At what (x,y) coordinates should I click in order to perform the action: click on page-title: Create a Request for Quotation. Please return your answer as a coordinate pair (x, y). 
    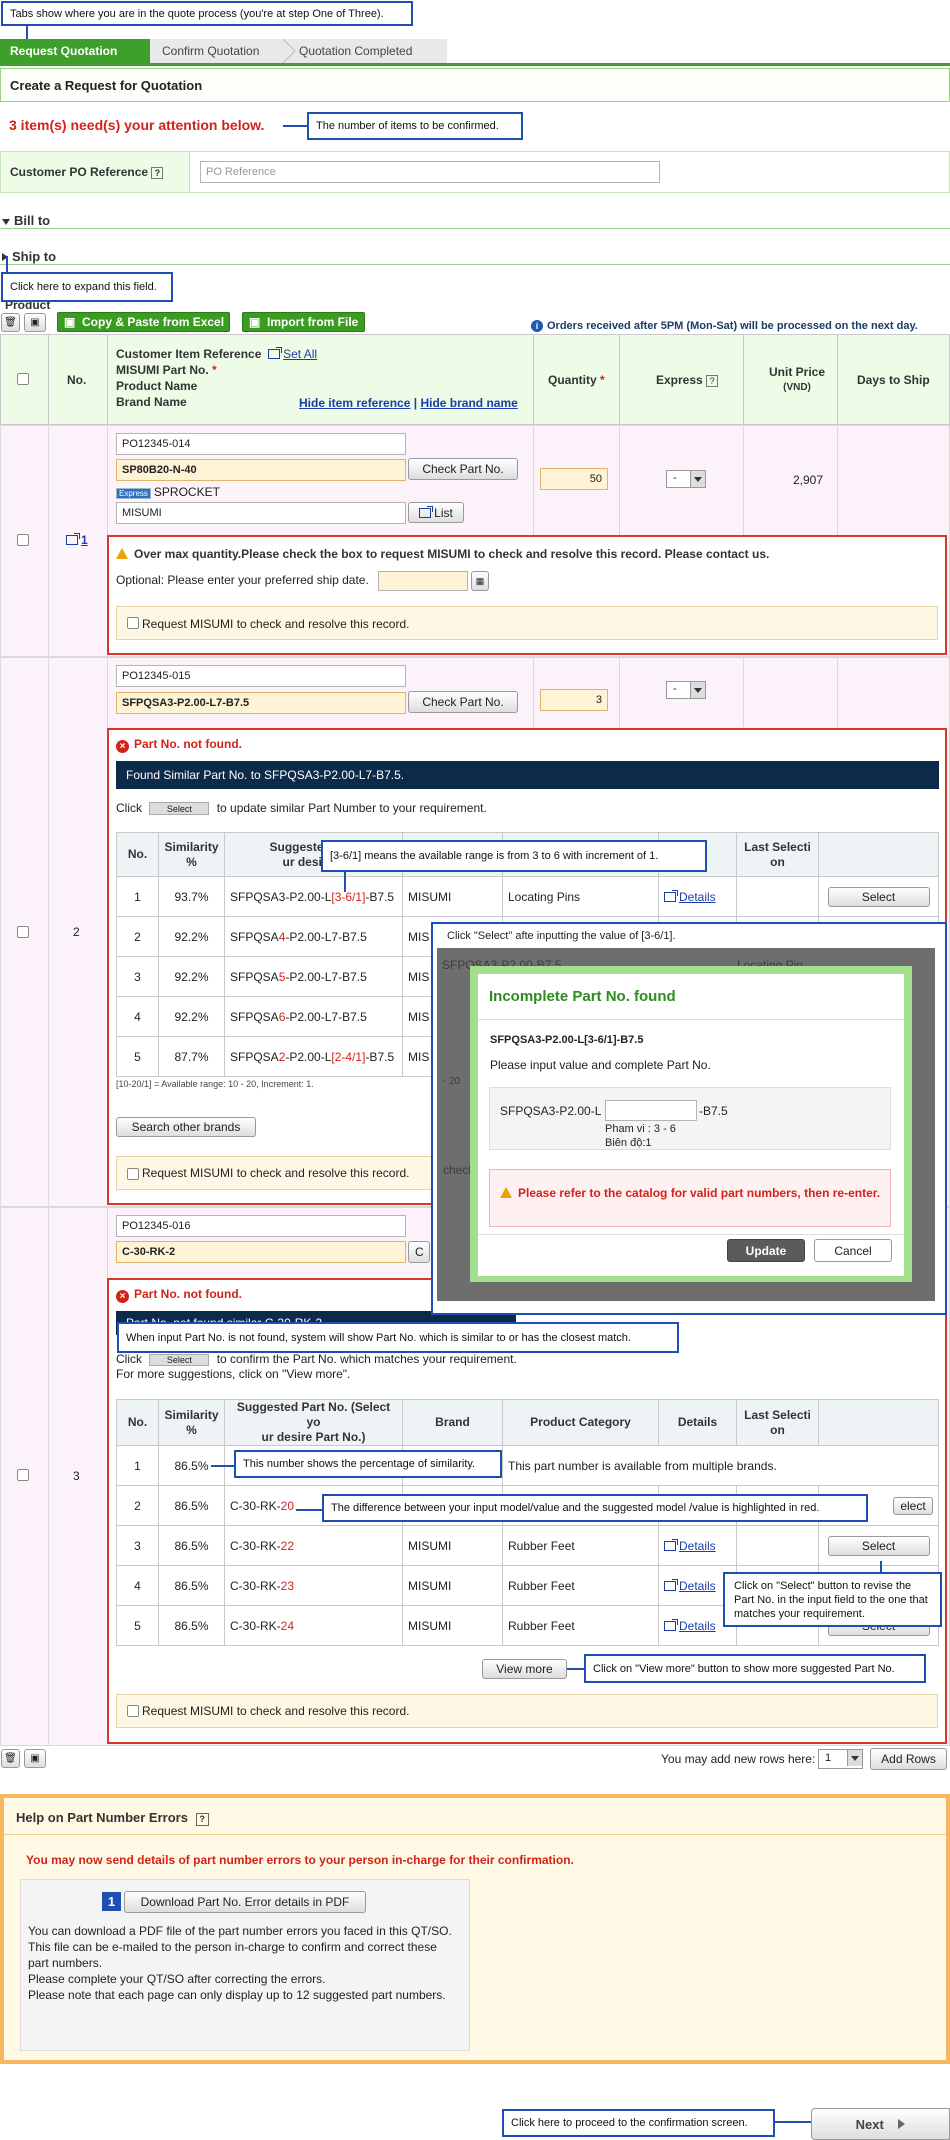
    Looking at the image, I should click on (475, 85).